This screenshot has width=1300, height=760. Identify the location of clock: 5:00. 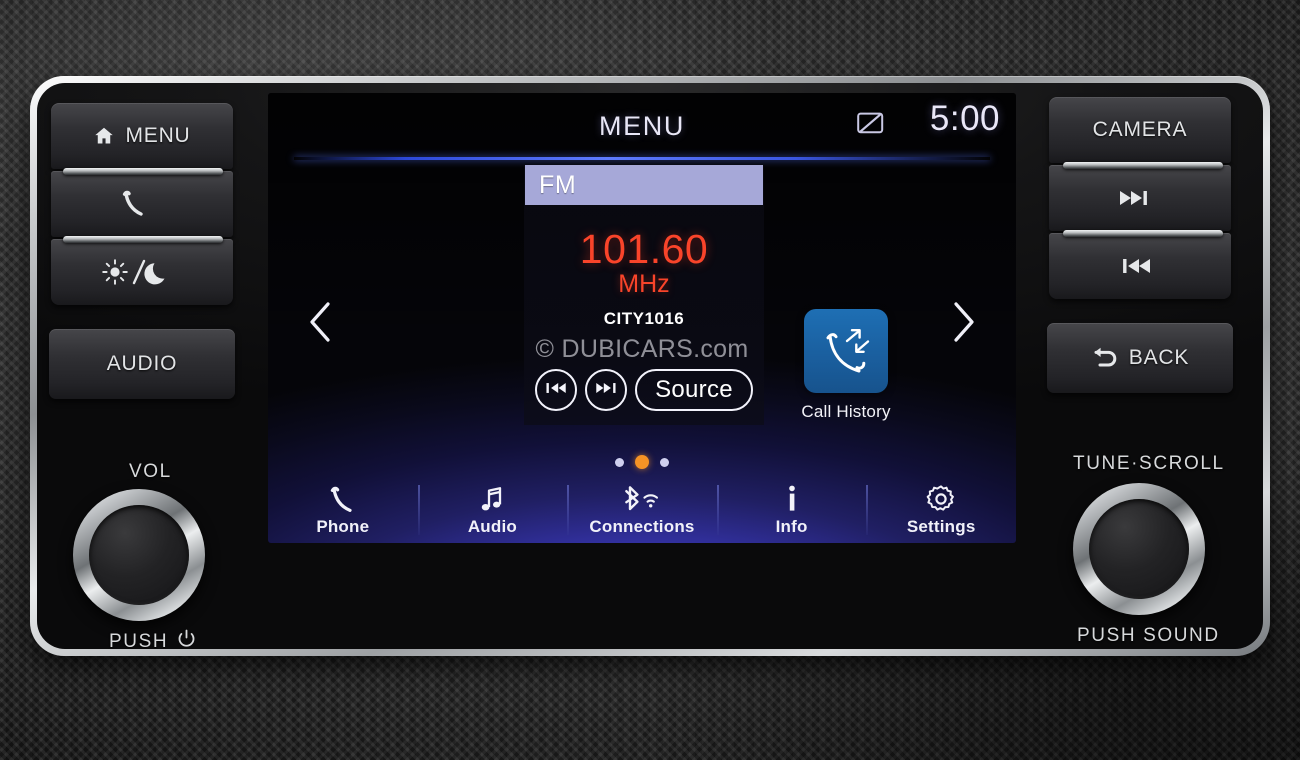
(964, 118).